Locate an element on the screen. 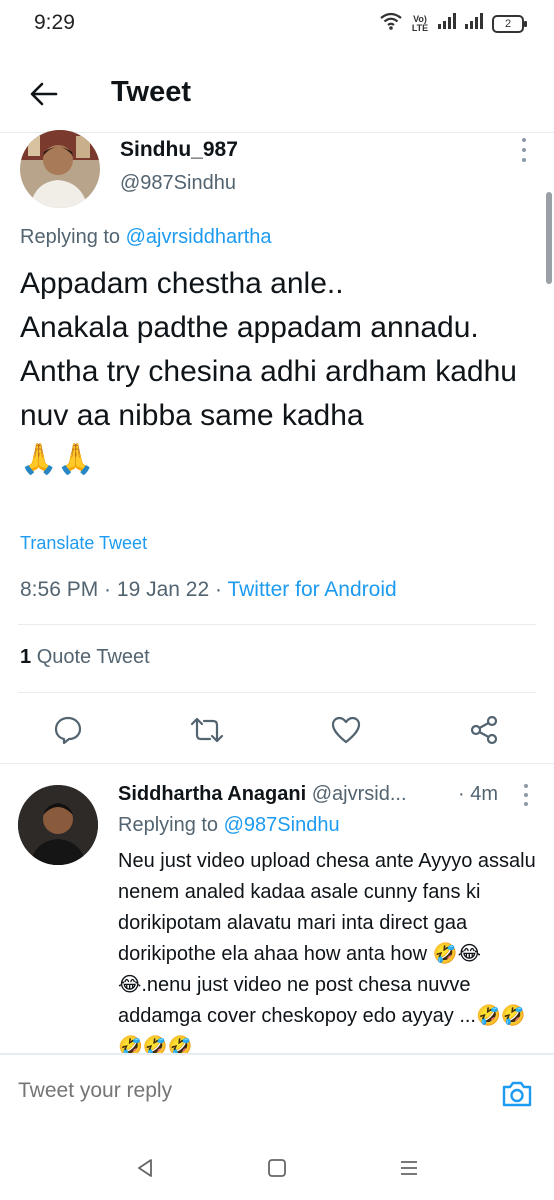 This screenshot has height=1200, width=554. nav-back-button is located at coordinates (145, 1168).